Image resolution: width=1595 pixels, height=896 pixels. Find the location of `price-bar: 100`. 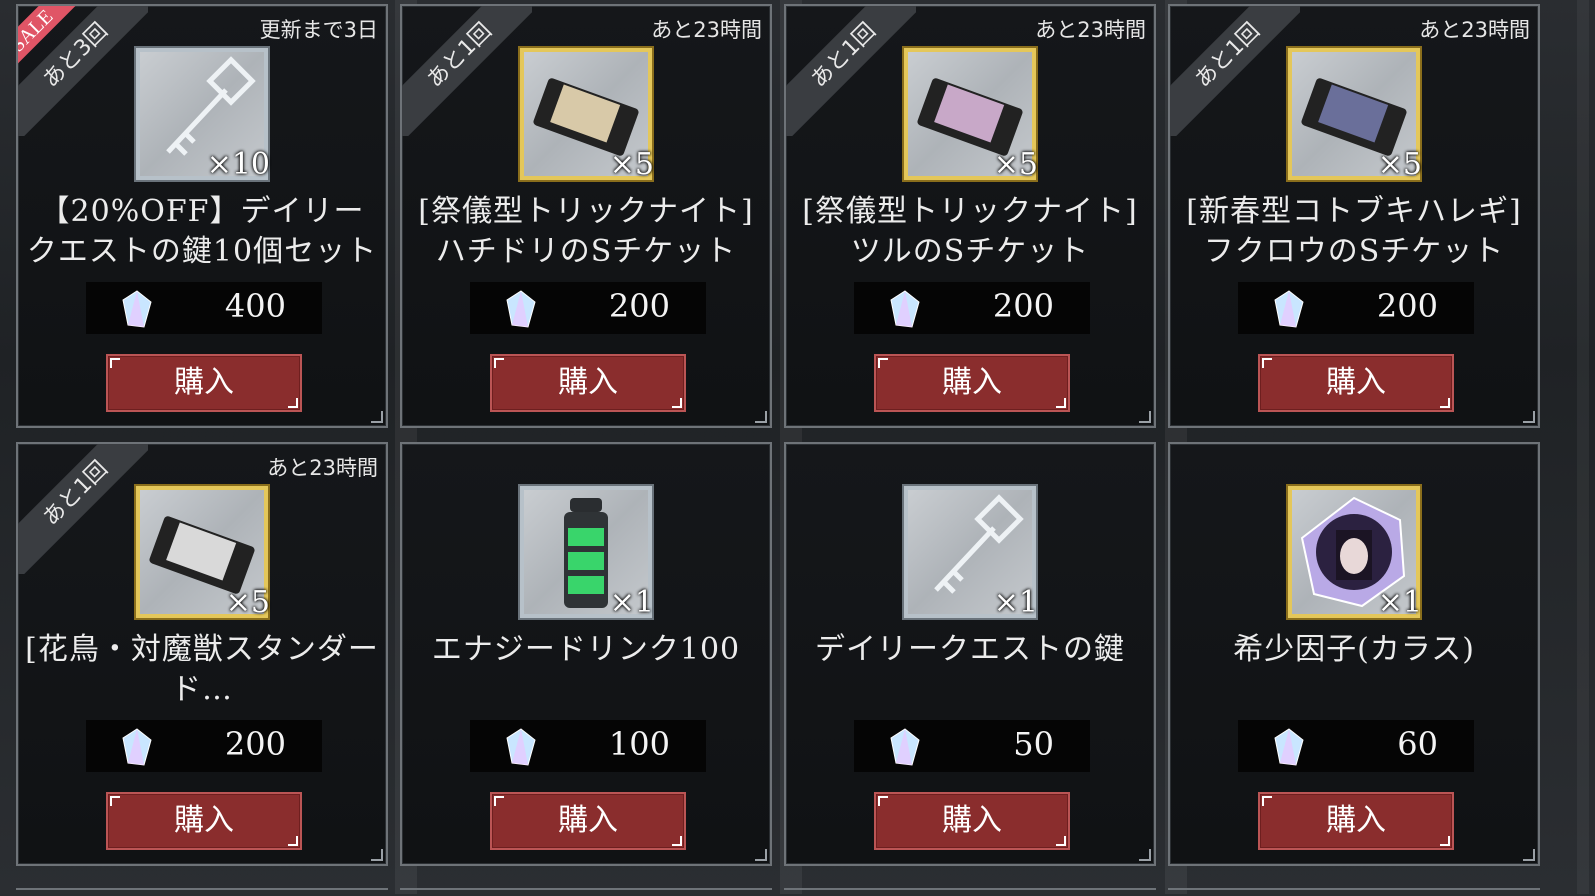

price-bar: 100 is located at coordinates (588, 746).